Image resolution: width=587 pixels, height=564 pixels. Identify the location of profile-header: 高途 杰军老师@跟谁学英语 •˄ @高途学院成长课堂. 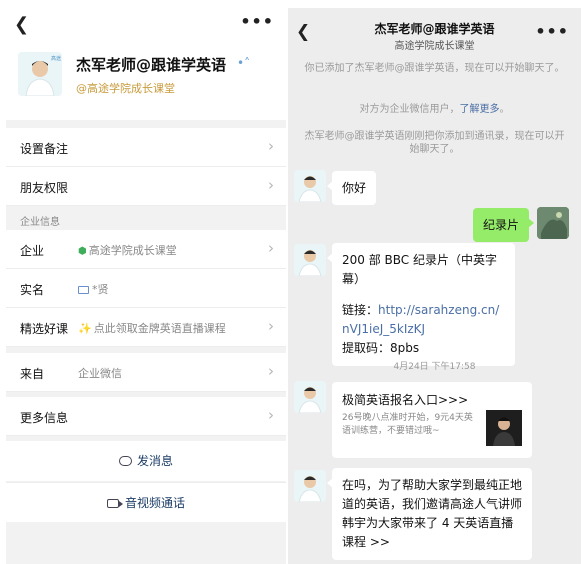
(146, 81).